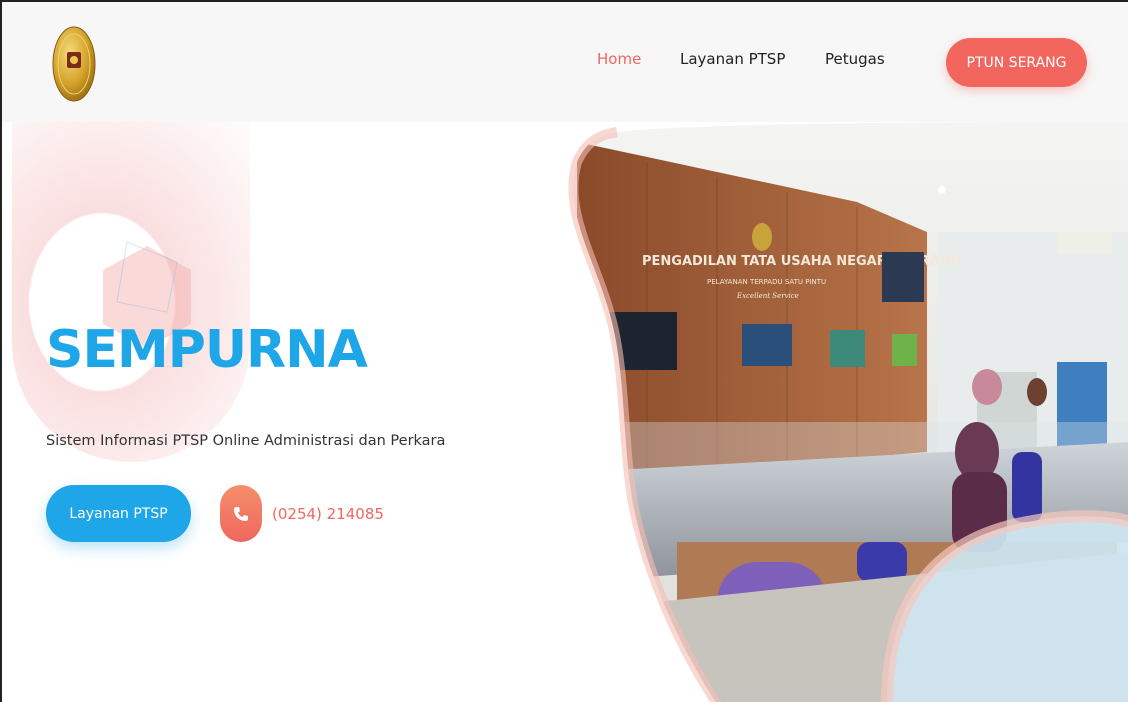 This screenshot has width=1128, height=702. What do you see at coordinates (732, 59) in the screenshot?
I see `nav-layanan-link: Layanan PTSP` at bounding box center [732, 59].